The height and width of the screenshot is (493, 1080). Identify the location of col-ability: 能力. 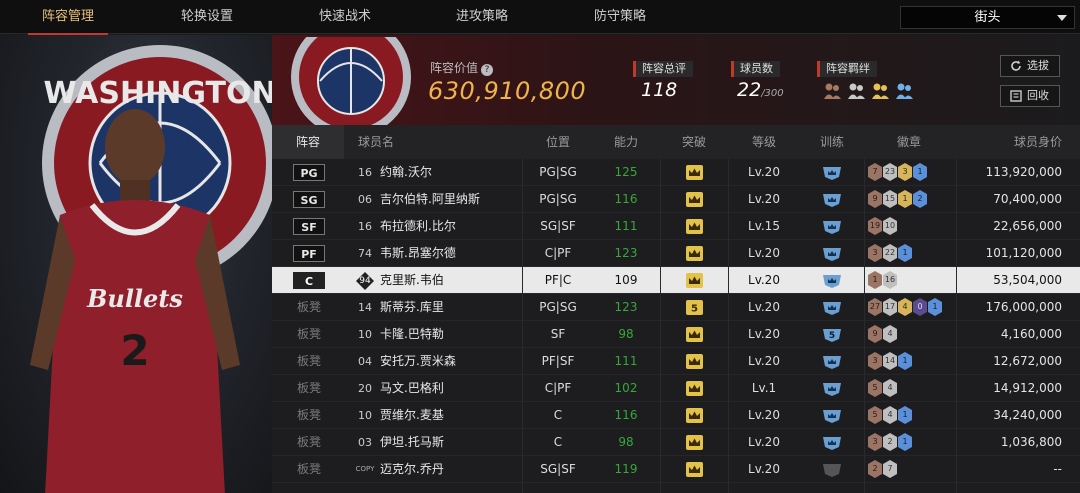
(626, 142).